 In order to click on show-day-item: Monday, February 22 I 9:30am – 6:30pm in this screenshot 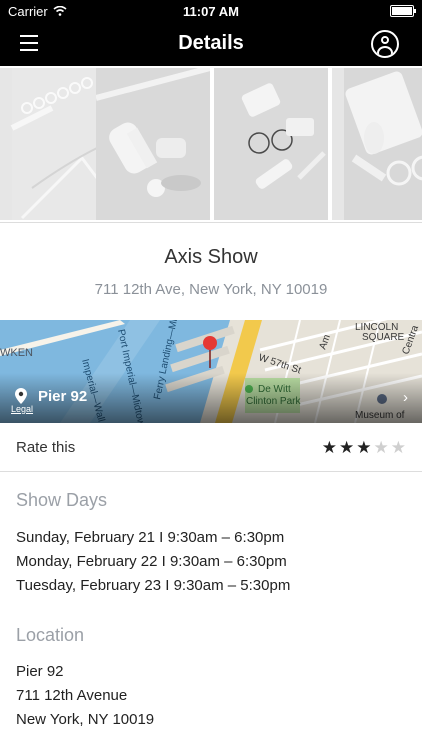, I will do `click(151, 561)`.